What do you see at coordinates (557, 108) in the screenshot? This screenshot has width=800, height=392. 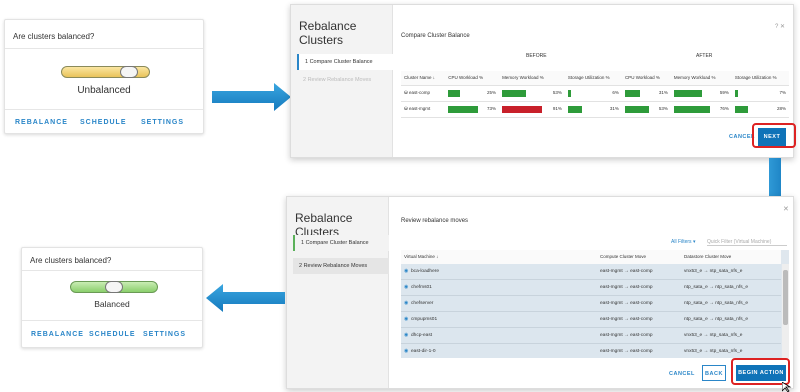 I see `metric-value: 91%` at bounding box center [557, 108].